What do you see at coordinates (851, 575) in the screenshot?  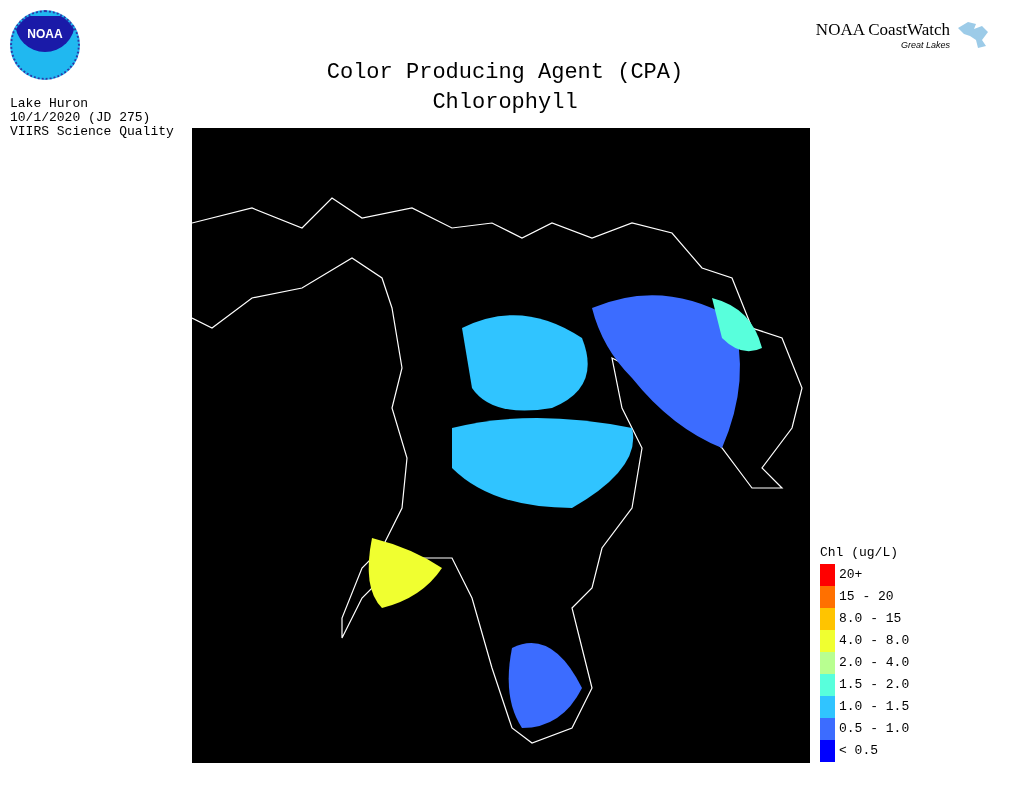 I see `legend-label: 20+` at bounding box center [851, 575].